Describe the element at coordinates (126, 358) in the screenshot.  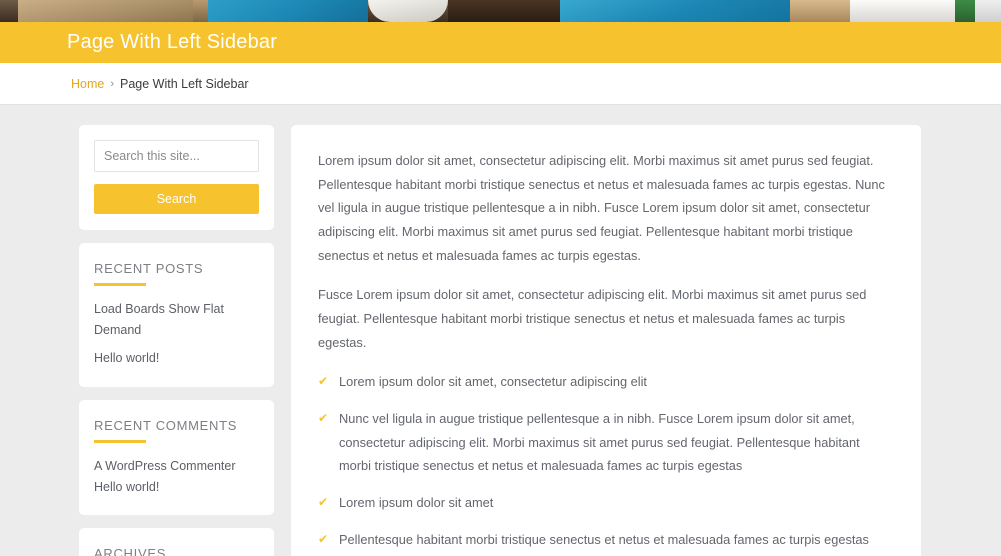
I see `recent-post-link: Hello world!` at that location.